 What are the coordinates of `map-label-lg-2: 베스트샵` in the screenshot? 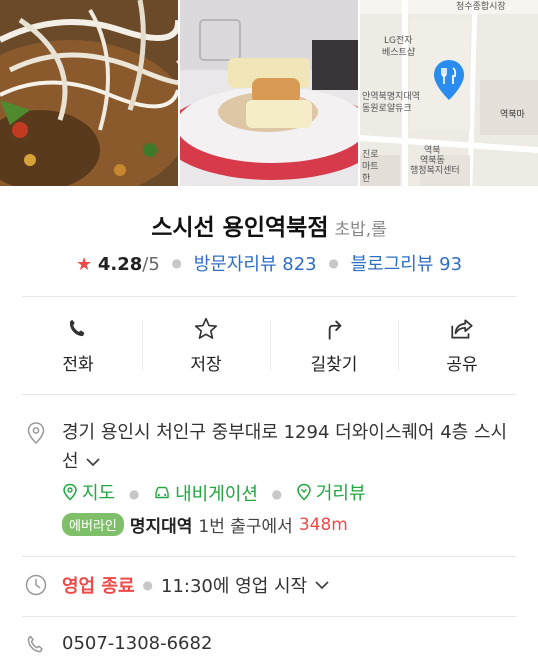 It's located at (399, 53).